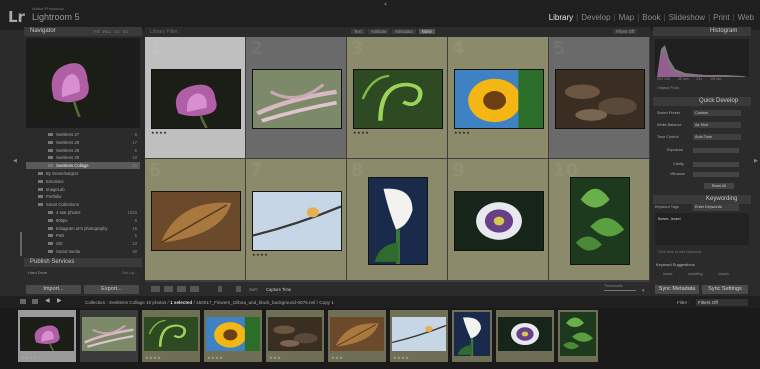  I want to click on collection-item: ImageLab, so click(83, 189).